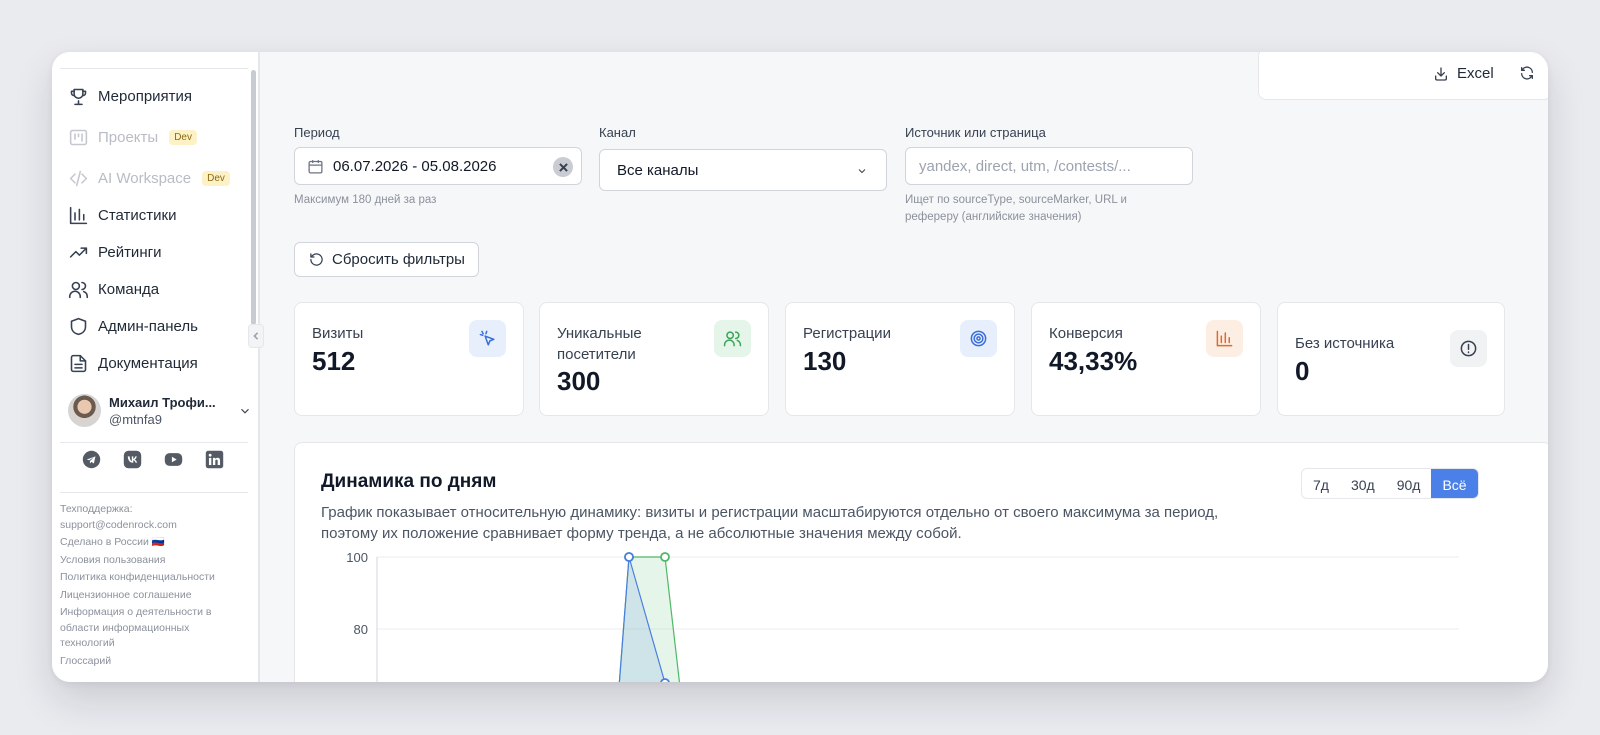 The height and width of the screenshot is (735, 1600). What do you see at coordinates (596, 354) in the screenshot?
I see `kpi-label-line: посетители` at bounding box center [596, 354].